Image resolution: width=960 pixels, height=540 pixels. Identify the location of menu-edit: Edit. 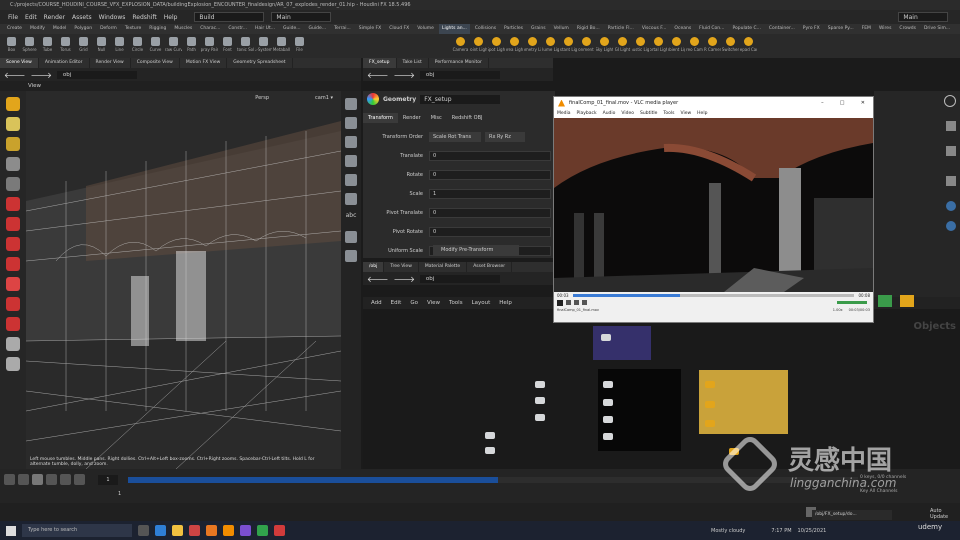
(31, 17).